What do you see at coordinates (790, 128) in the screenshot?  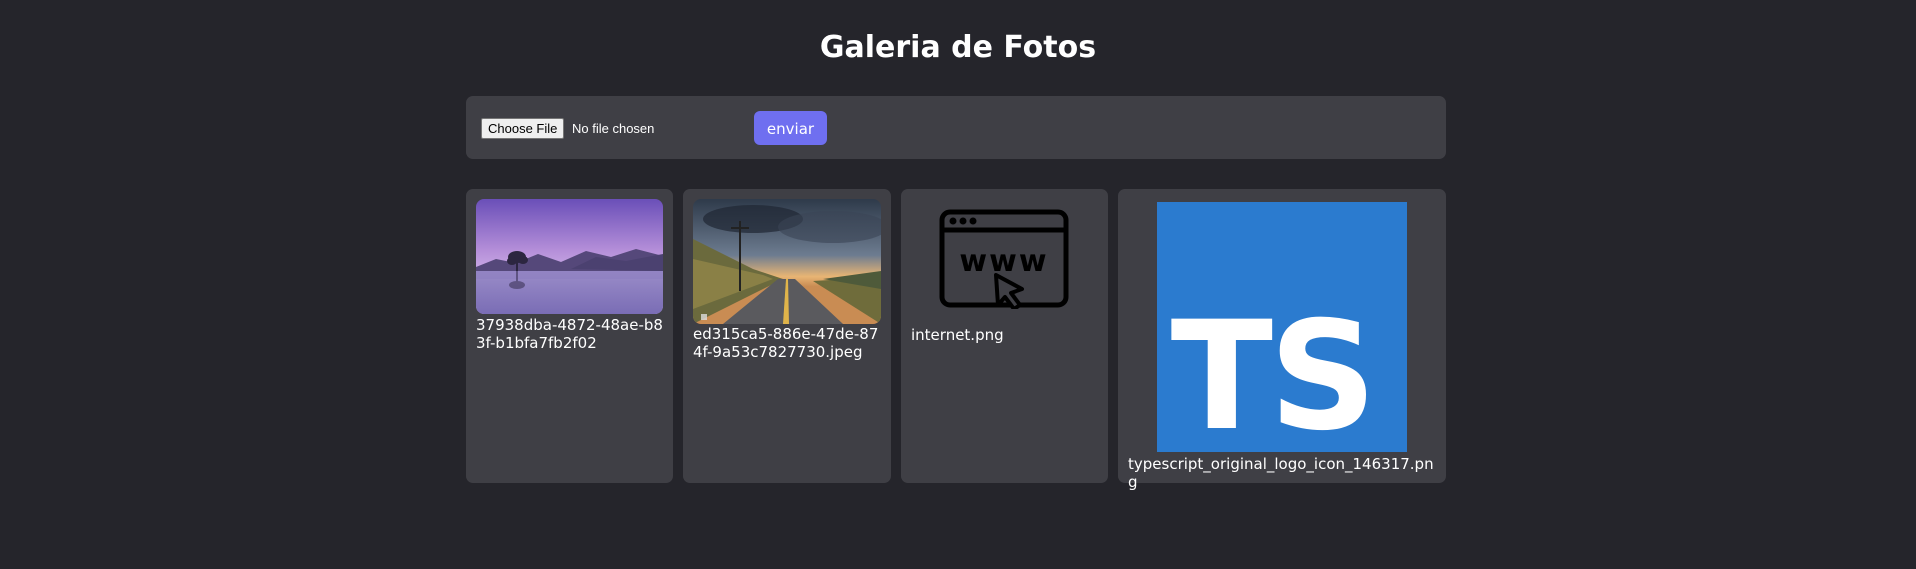 I see `send-button: enviar` at bounding box center [790, 128].